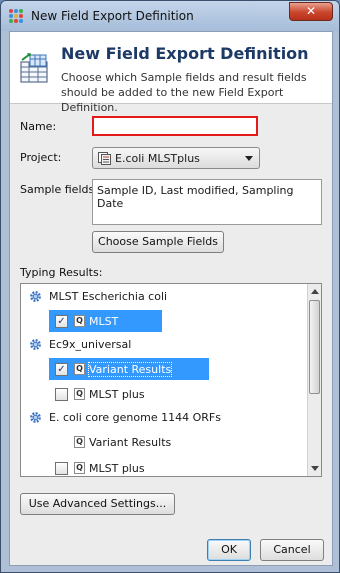 The width and height of the screenshot is (340, 573). What do you see at coordinates (315, 468) in the screenshot?
I see `scroll-down-icon` at bounding box center [315, 468].